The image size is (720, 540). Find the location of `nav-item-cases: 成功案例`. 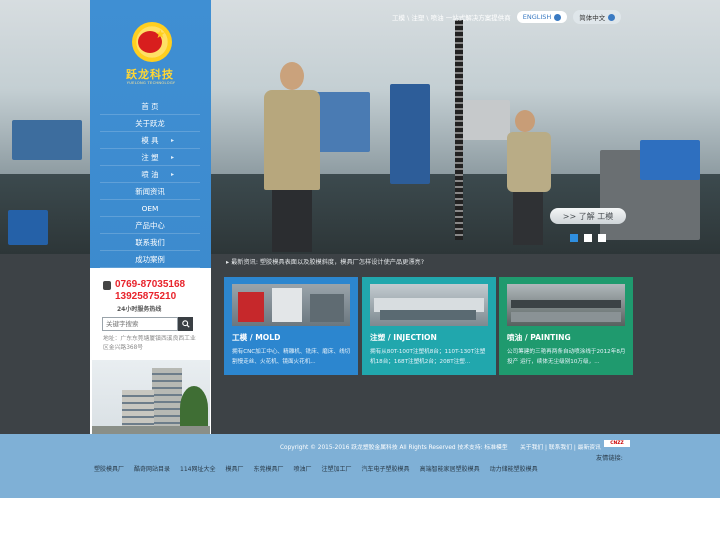

nav-item-cases: 成功案例 is located at coordinates (150, 259).